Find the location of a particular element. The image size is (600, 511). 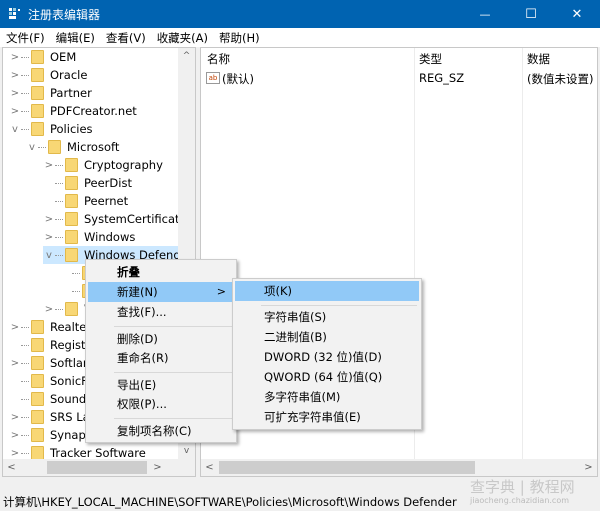

submenu-item-string-value: 字符串值(S) is located at coordinates (327, 317).